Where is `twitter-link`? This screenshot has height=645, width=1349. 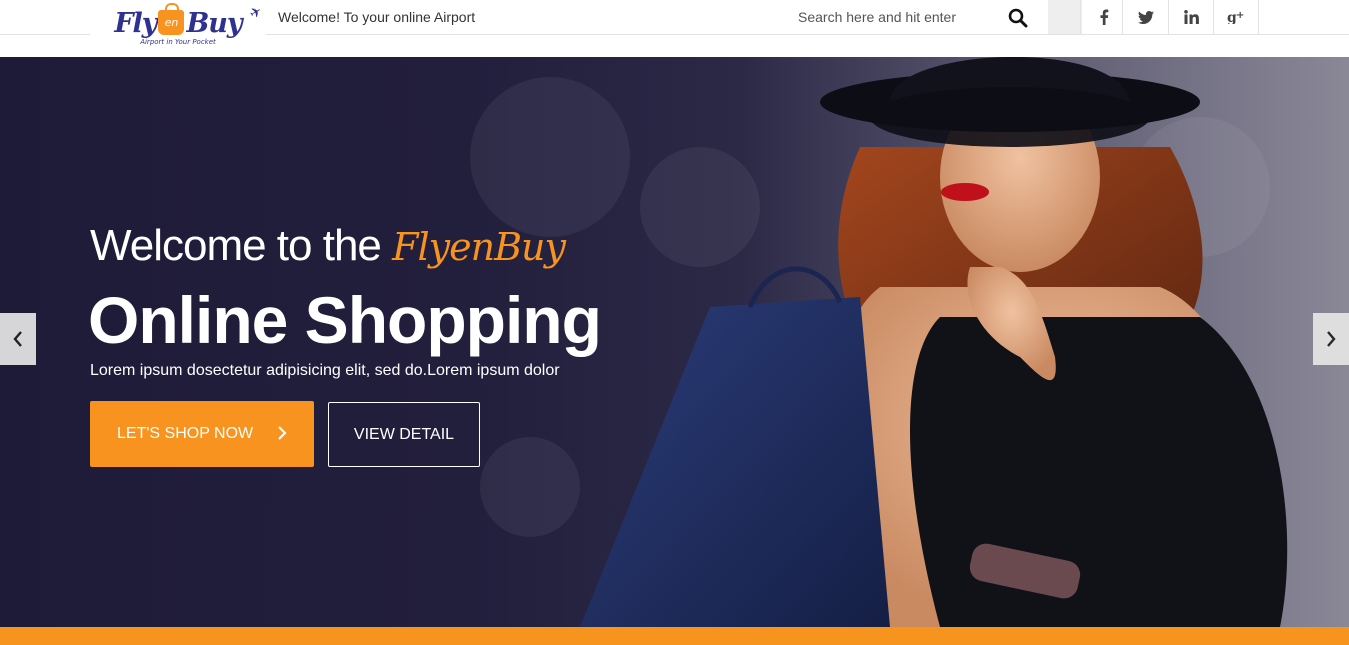
twitter-link is located at coordinates (1145, 17).